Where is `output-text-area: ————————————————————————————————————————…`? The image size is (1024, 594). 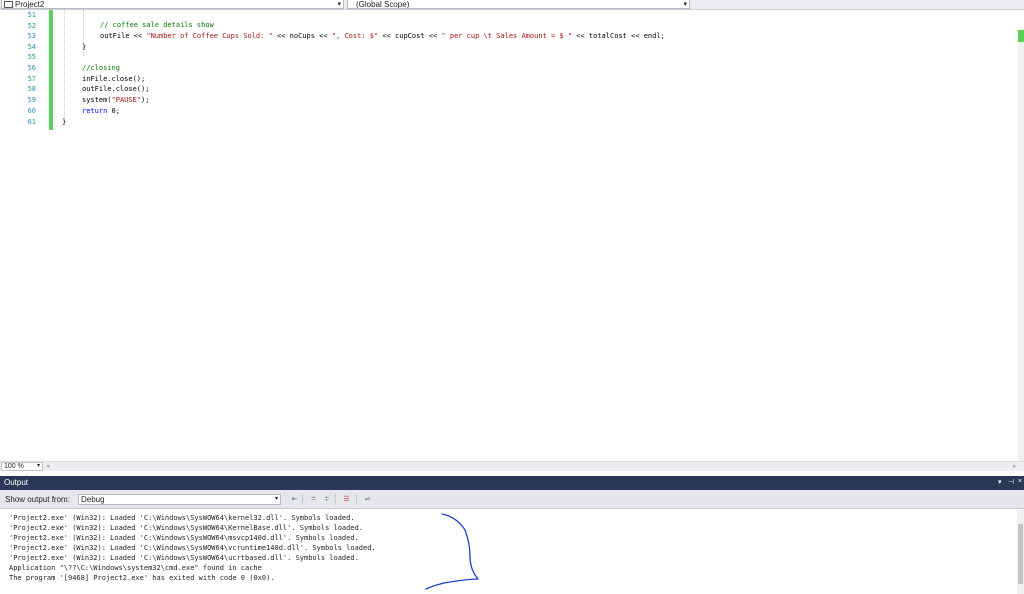
output-text-area: ————————————————————————————————————————… is located at coordinates (512, 552).